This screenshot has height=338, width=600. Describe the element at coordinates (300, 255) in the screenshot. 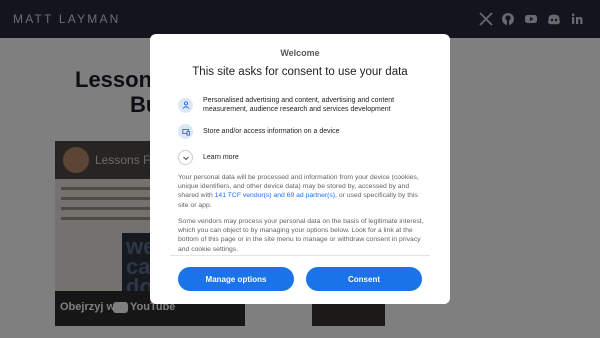

I see `dialog-divider` at that location.